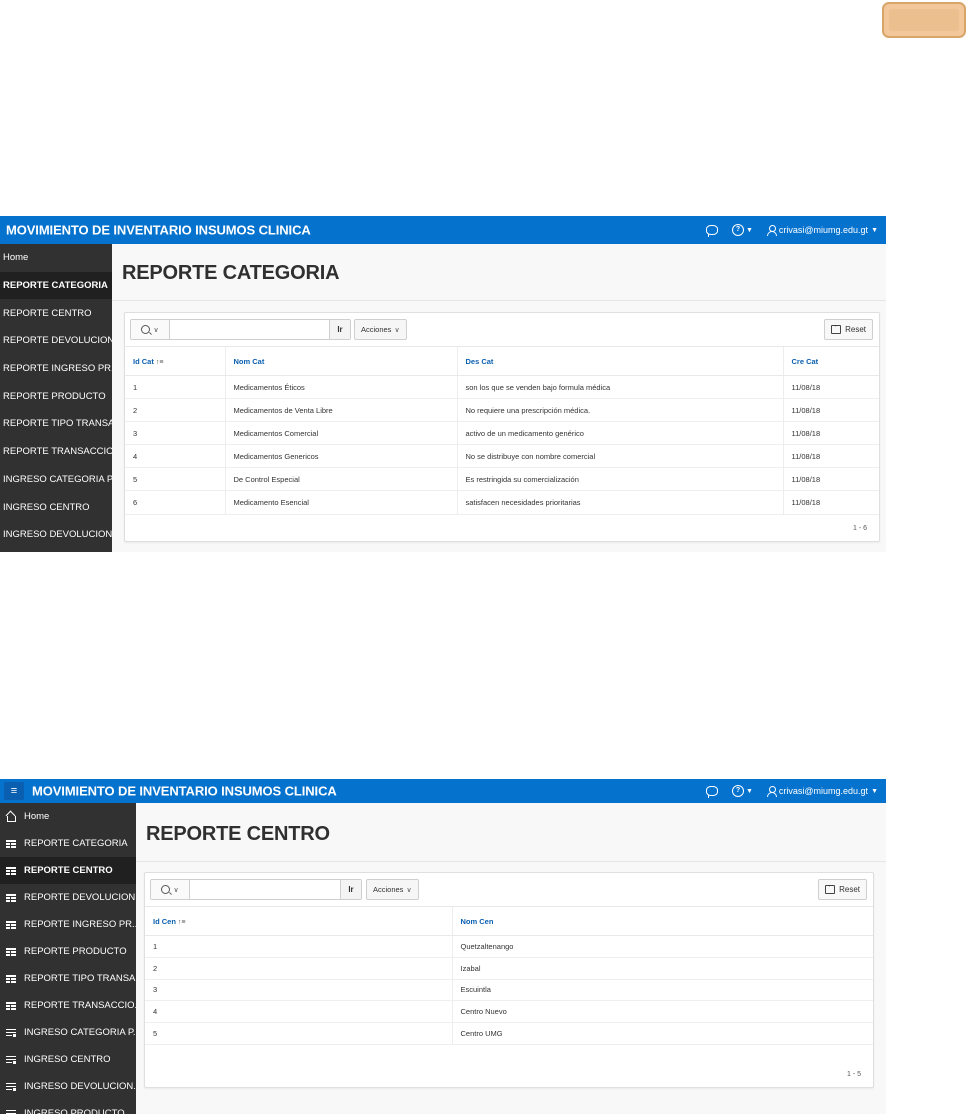 This screenshot has width=969, height=1114. I want to click on column-header-label: Nom Cat, so click(249, 361).